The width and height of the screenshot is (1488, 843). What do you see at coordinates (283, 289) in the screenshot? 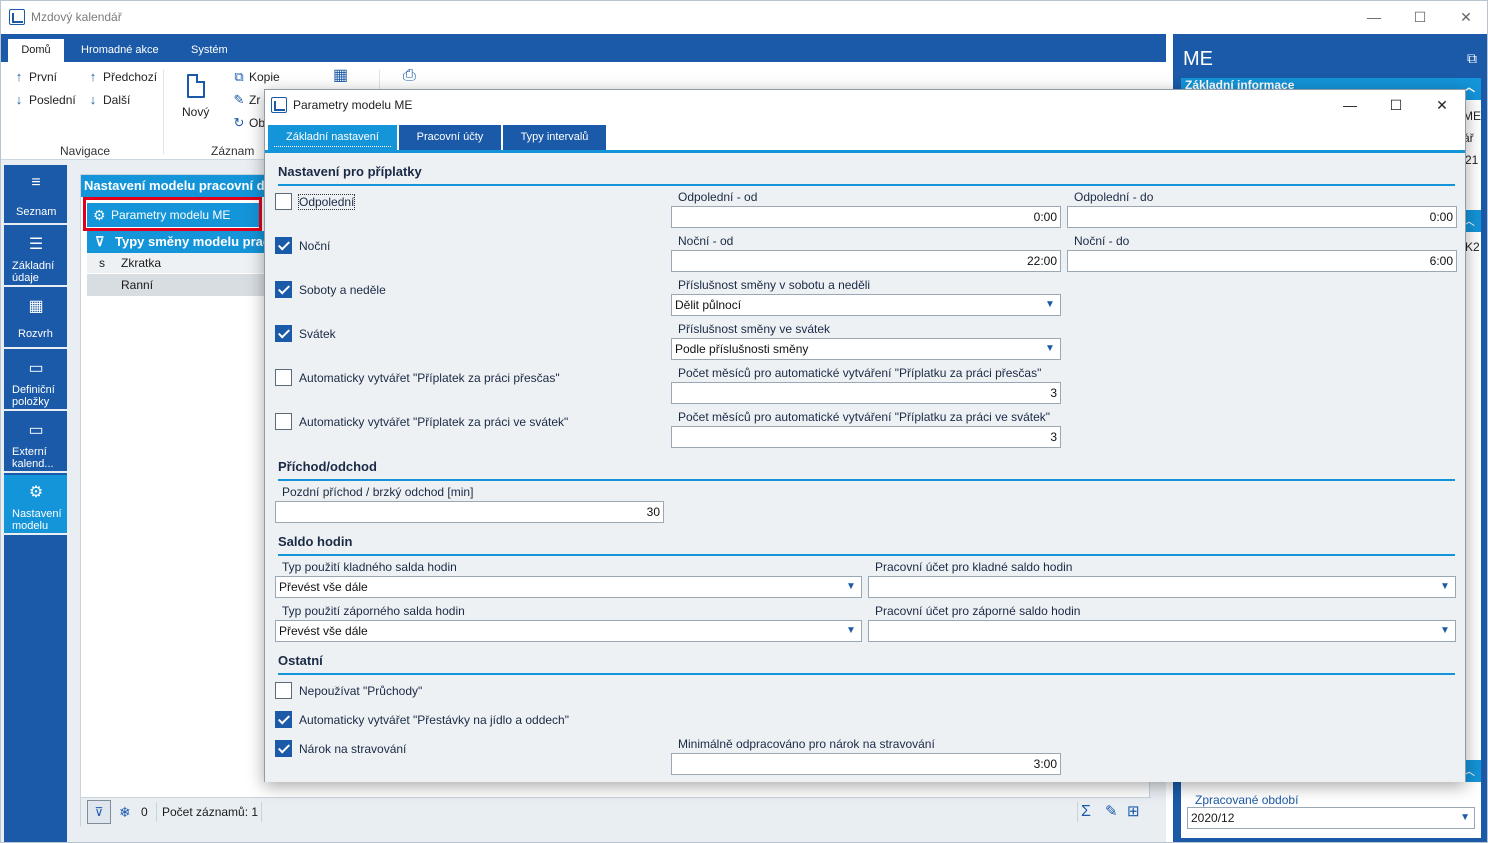
I see `checkbox-soboty-nedele` at bounding box center [283, 289].